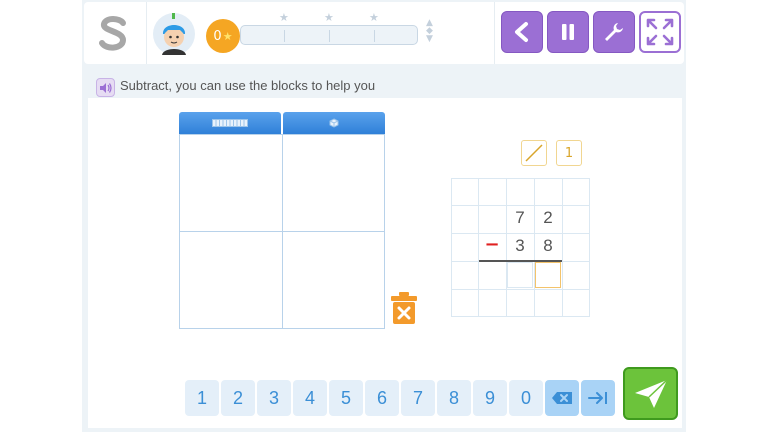  Describe the element at coordinates (418, 398) in the screenshot. I see `key-7: 7` at that location.